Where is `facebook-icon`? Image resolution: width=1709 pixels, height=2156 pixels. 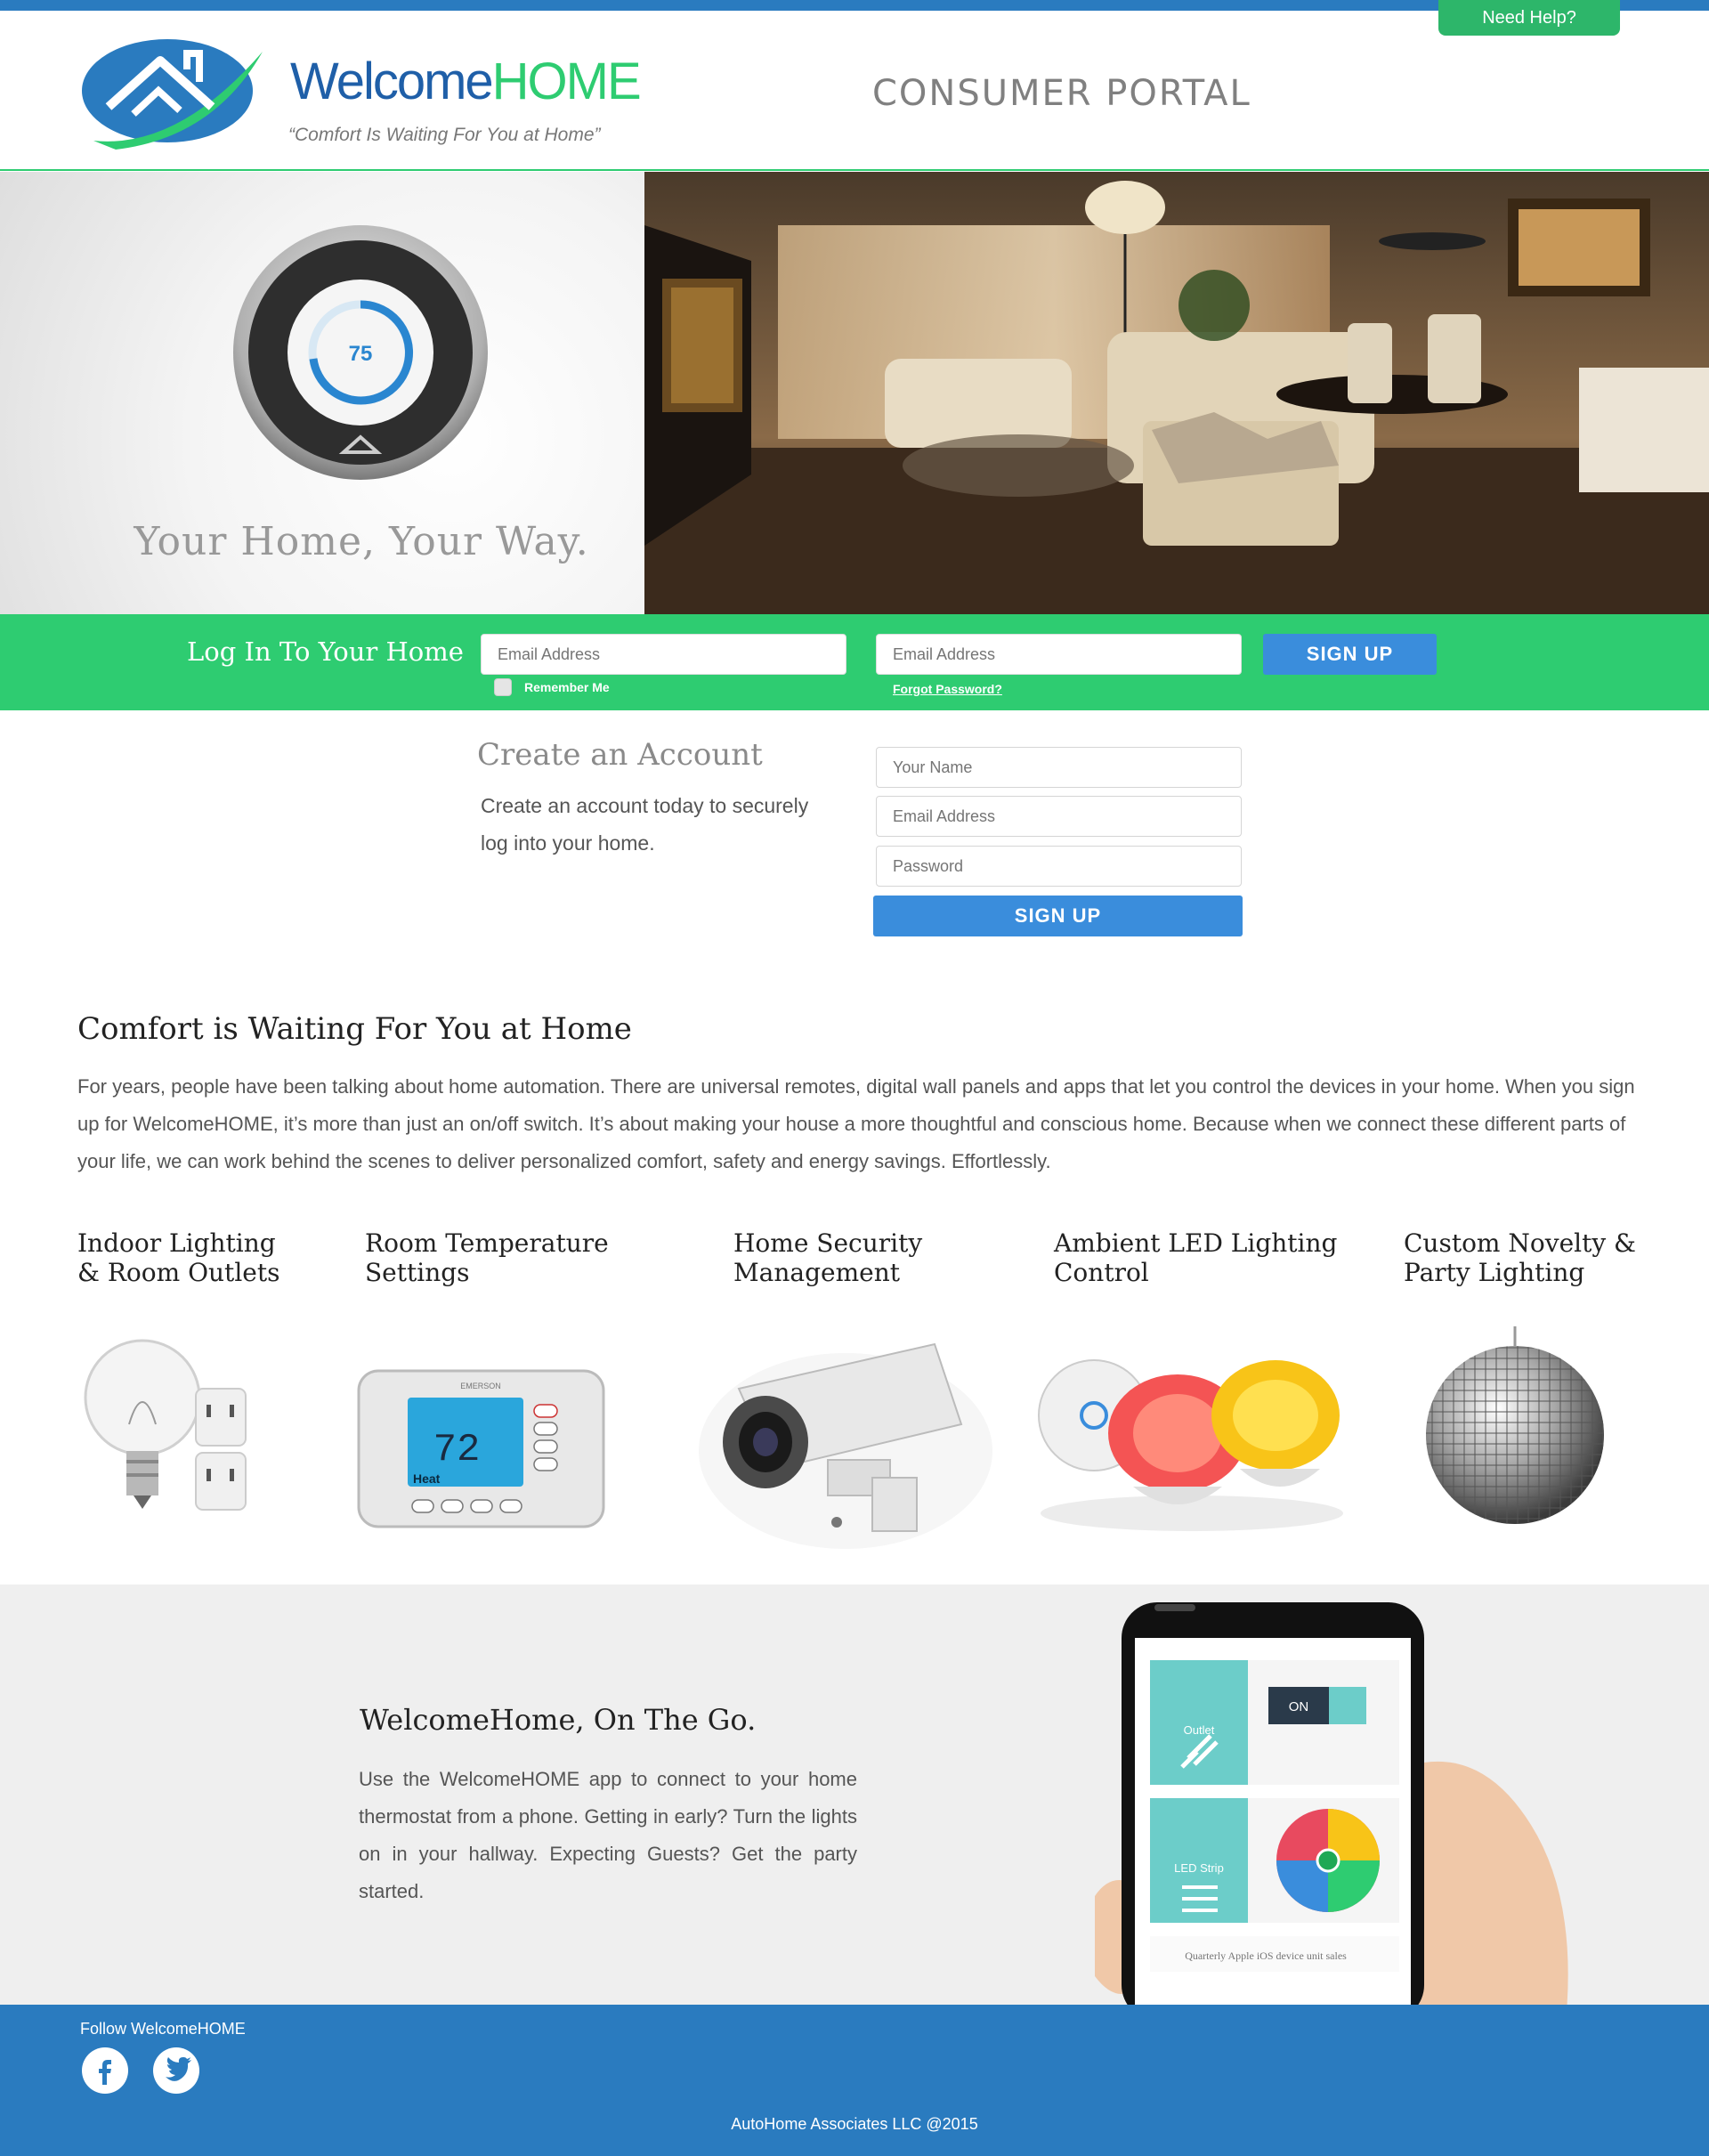
facebook-icon is located at coordinates (105, 2070).